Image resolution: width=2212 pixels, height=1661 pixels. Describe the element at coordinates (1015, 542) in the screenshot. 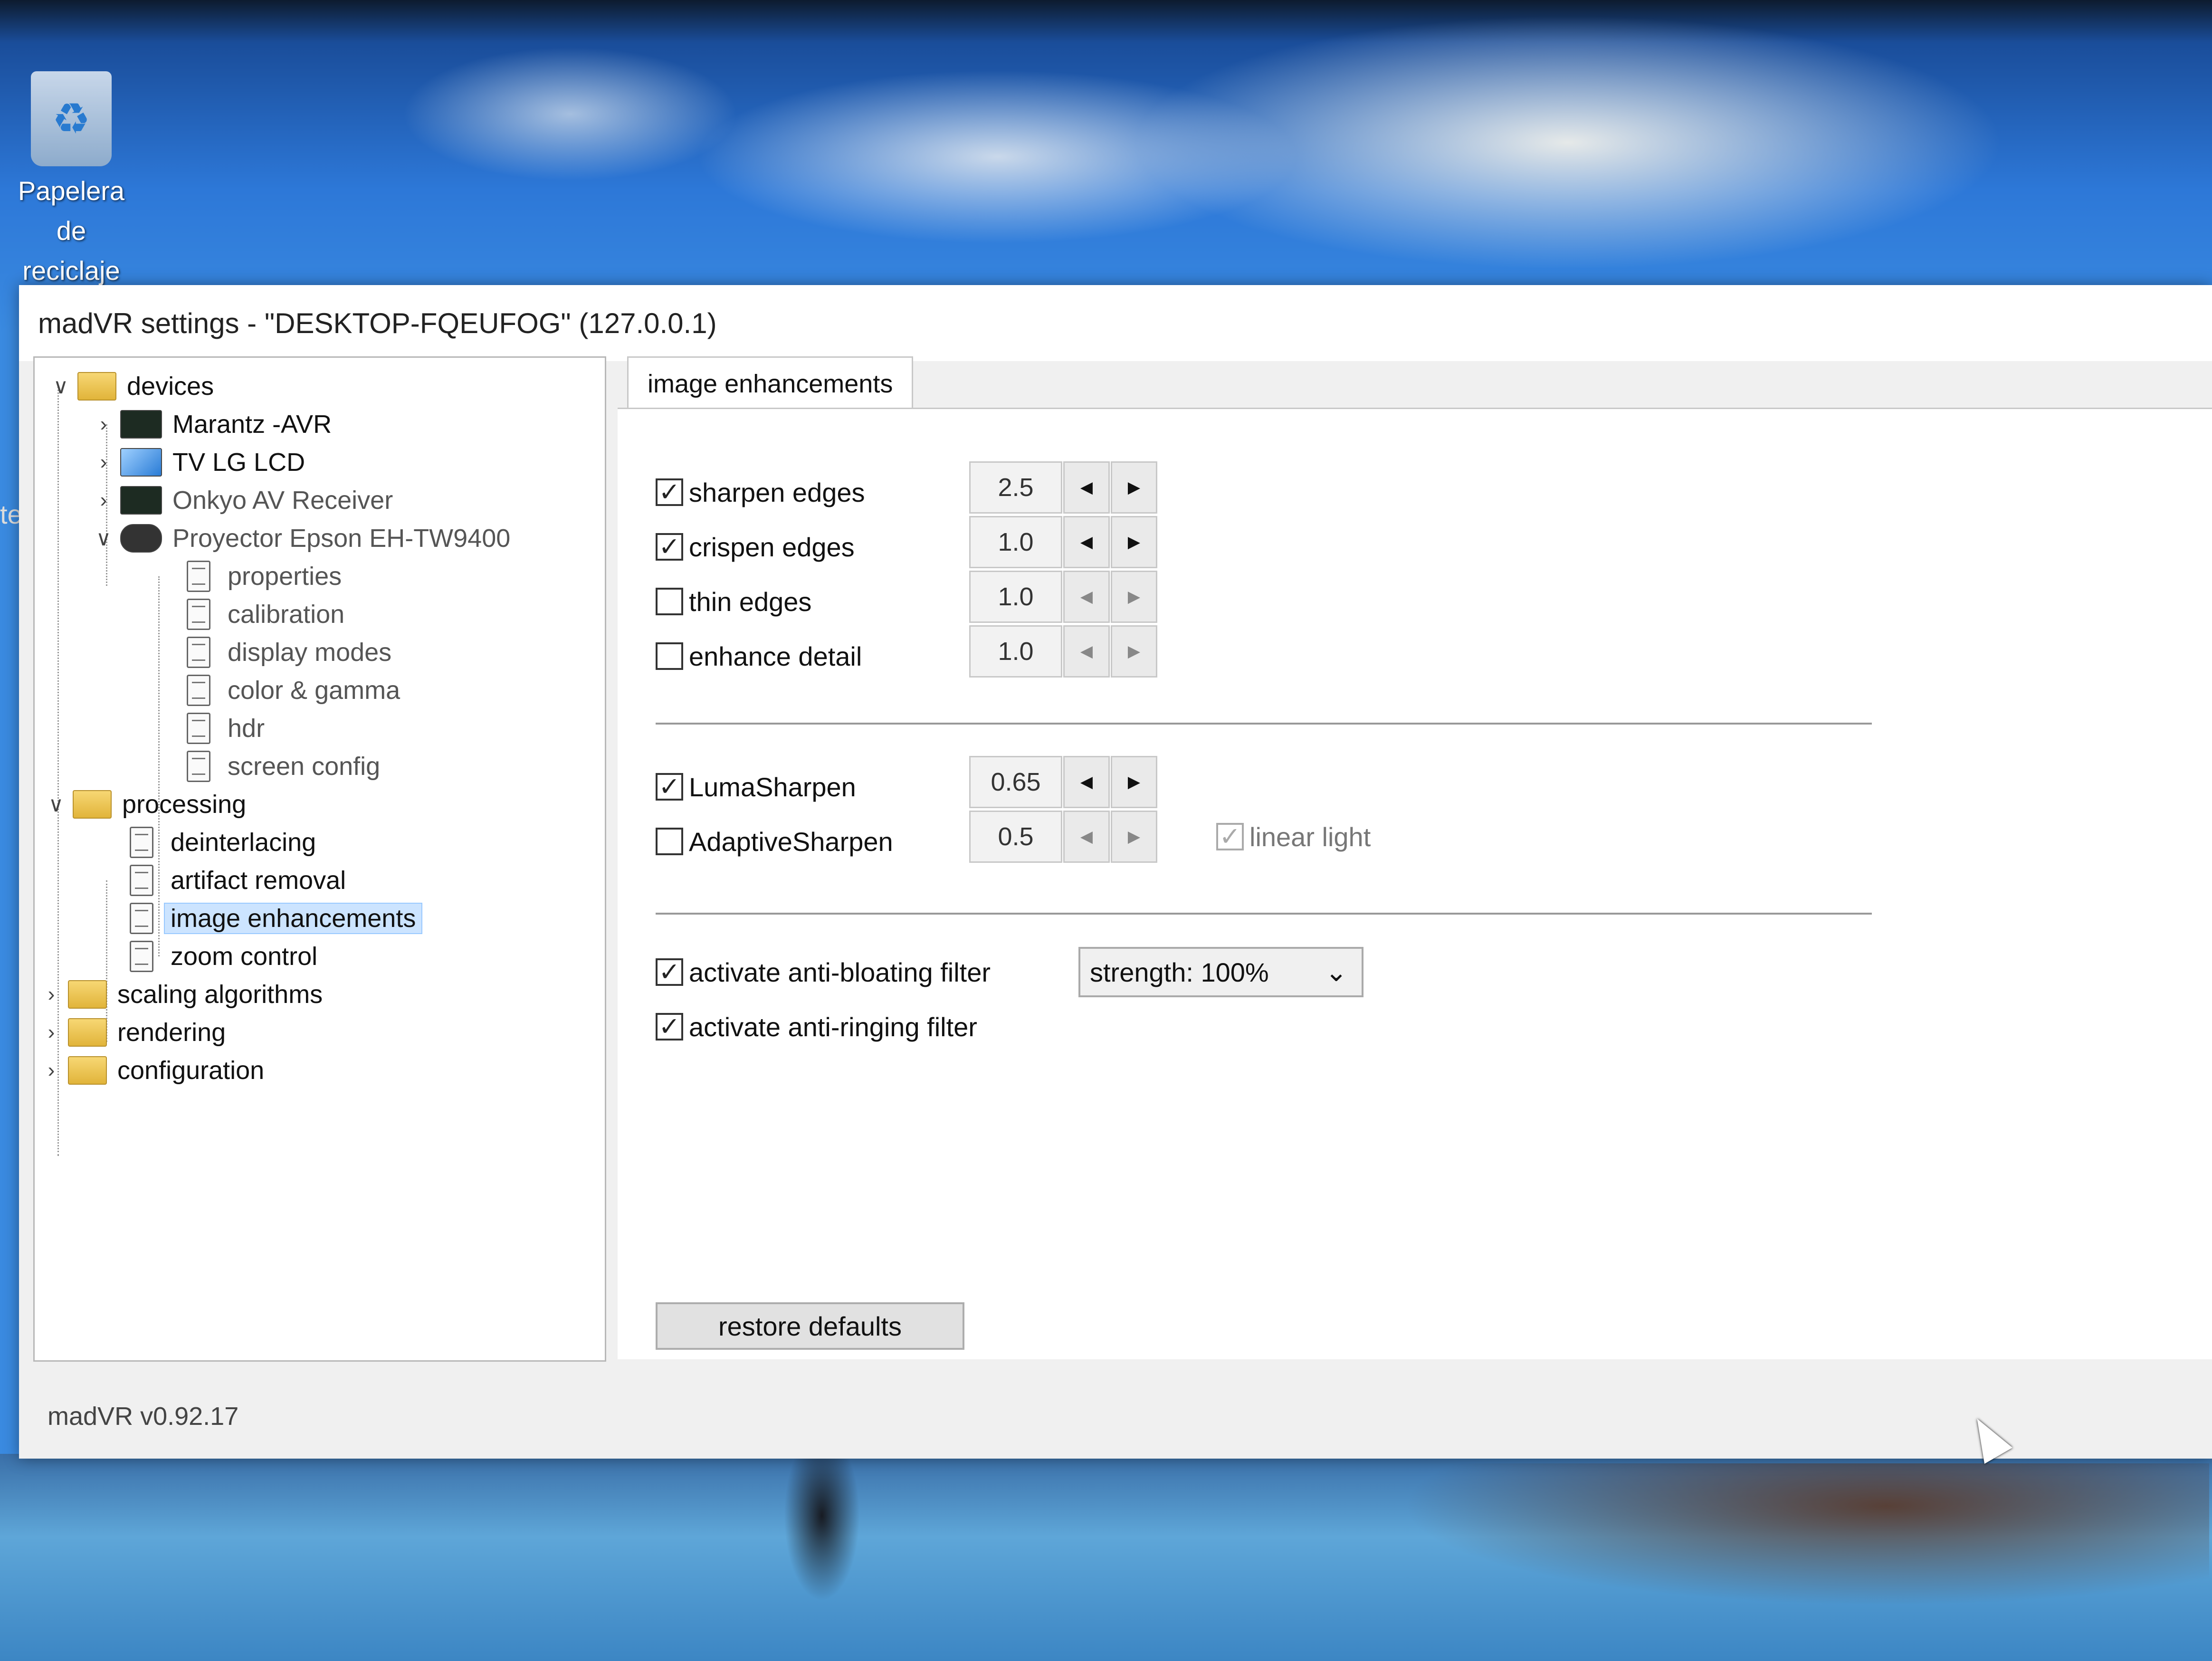

I see `crispen-edges-value: 1.0` at that location.